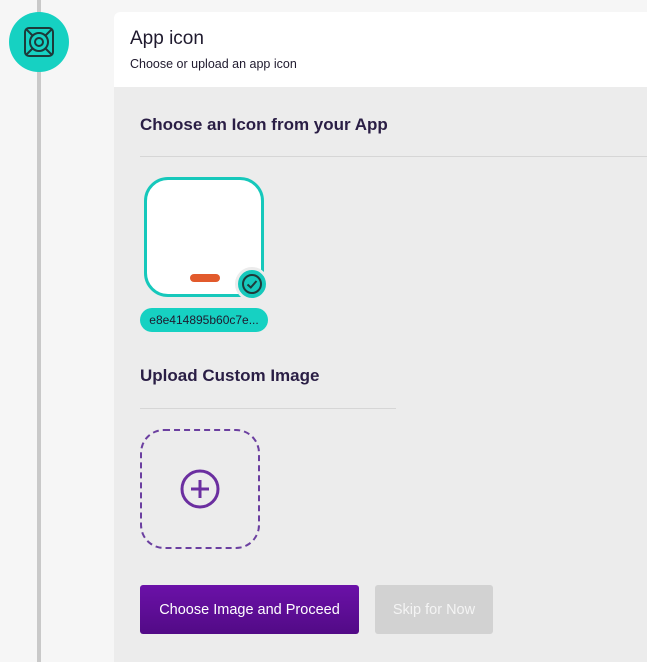  I want to click on settings-icon, so click(39, 42).